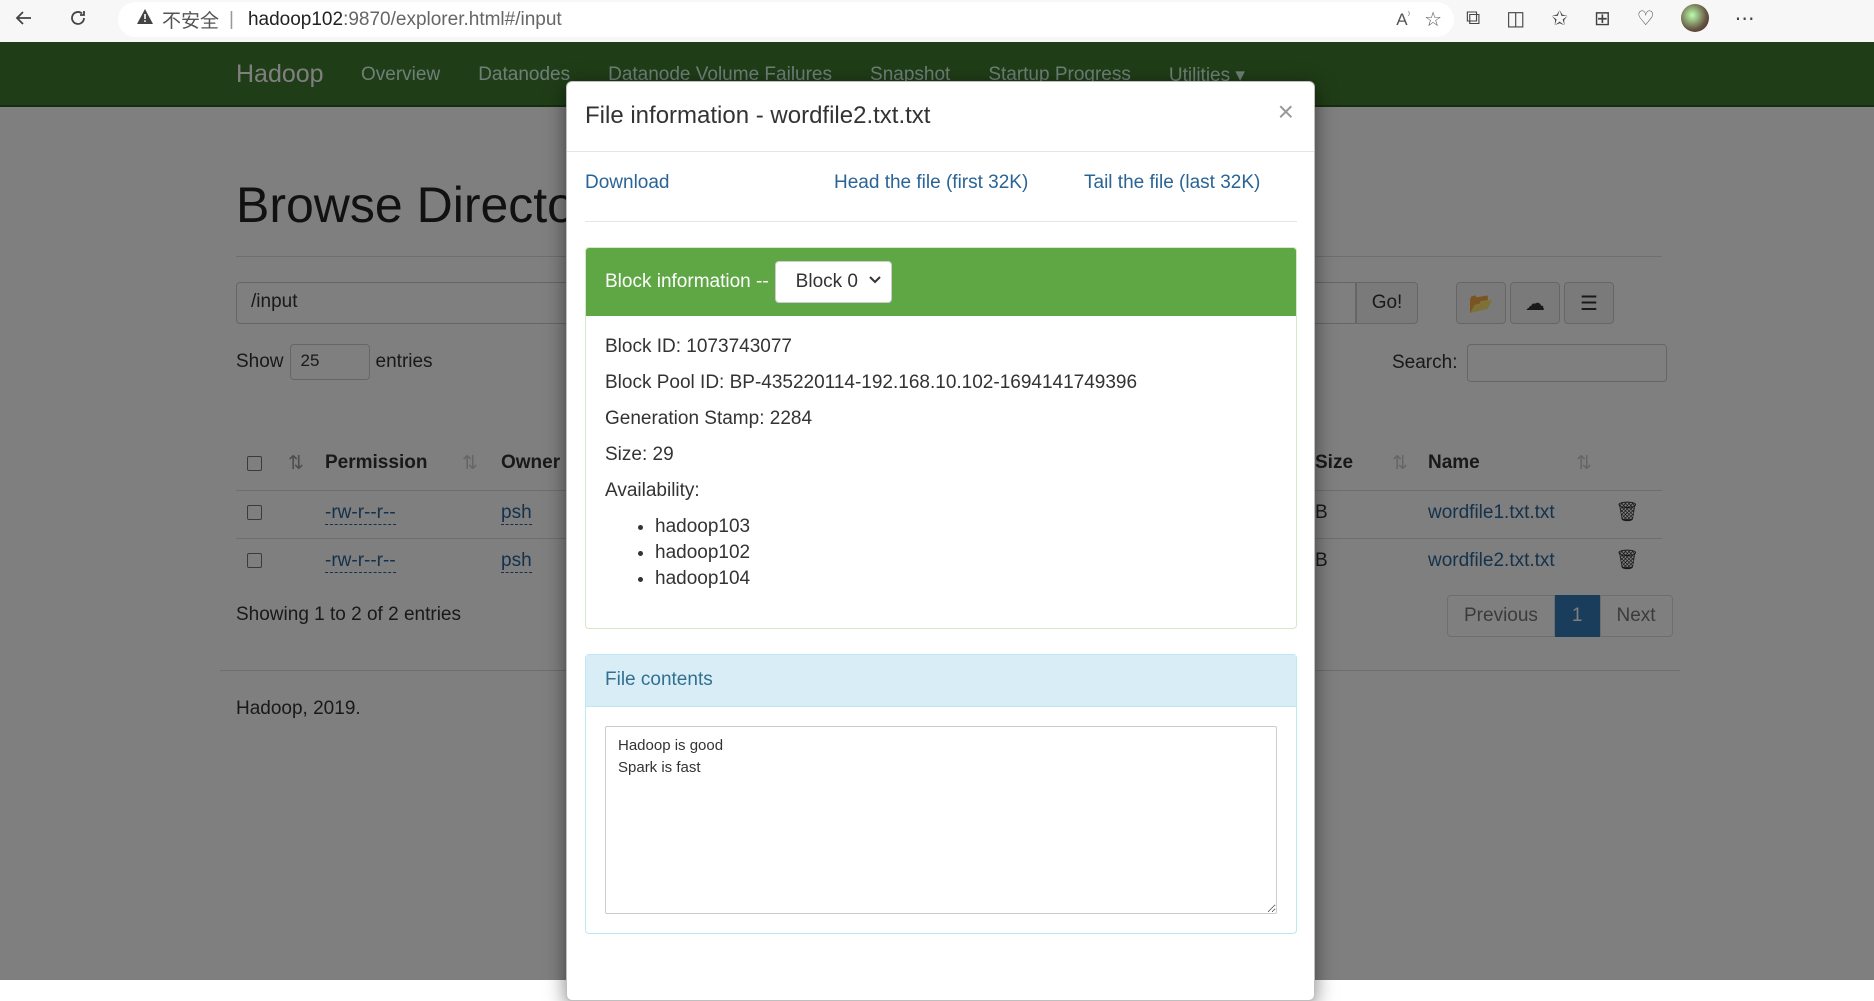 The image size is (1874, 1001). I want to click on availability-label: Availability:, so click(652, 490).